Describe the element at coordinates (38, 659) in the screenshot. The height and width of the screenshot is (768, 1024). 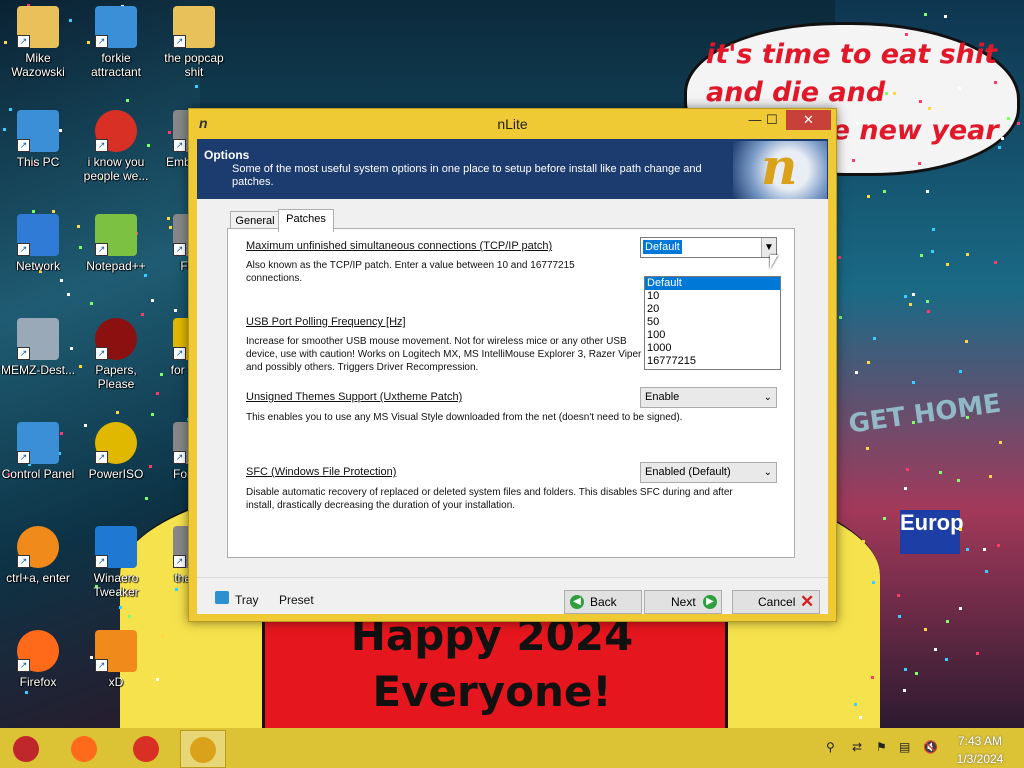
I see `desktop-icon: ↗ Firefox` at that location.